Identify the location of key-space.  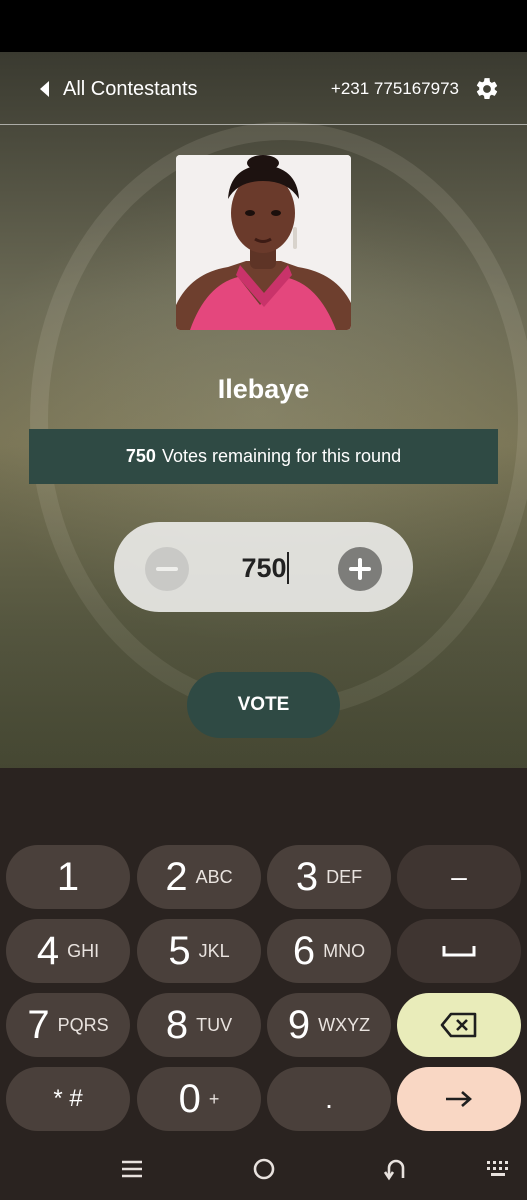
(459, 951).